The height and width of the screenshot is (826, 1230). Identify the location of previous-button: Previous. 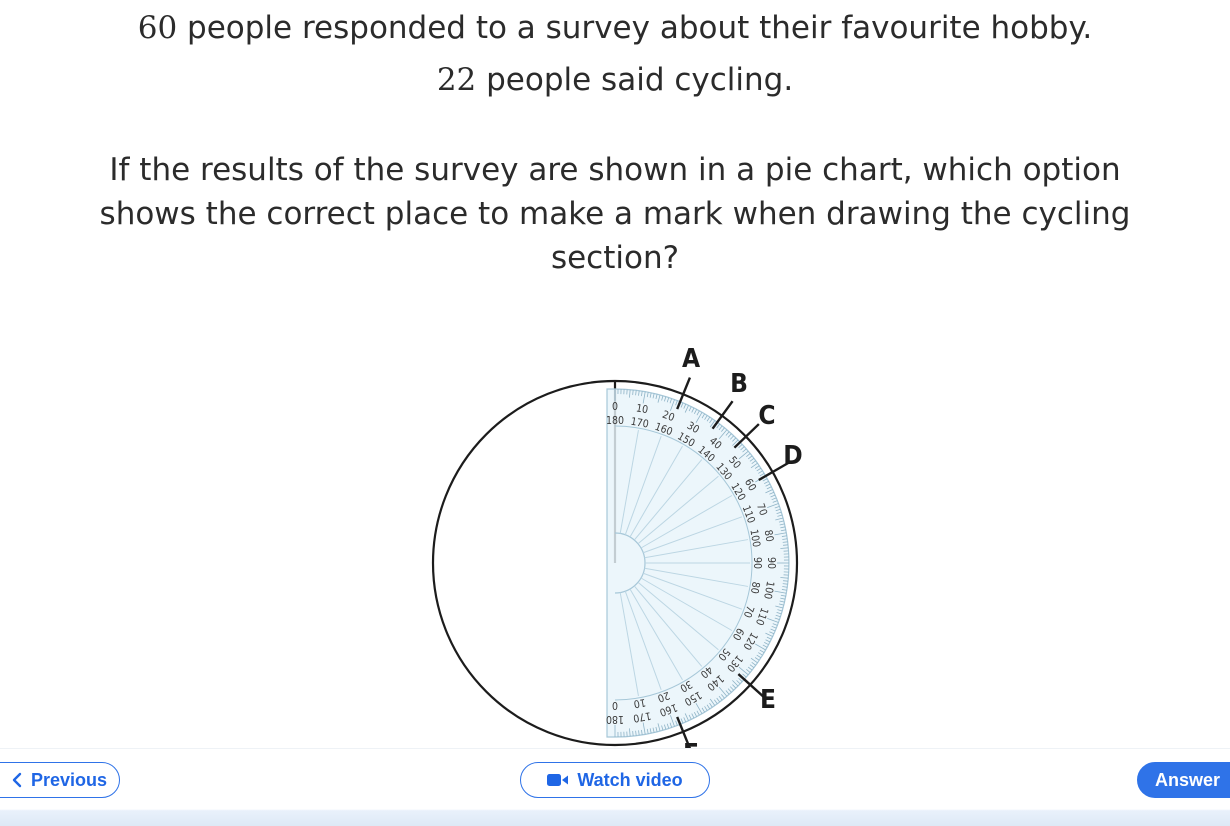
(60, 780).